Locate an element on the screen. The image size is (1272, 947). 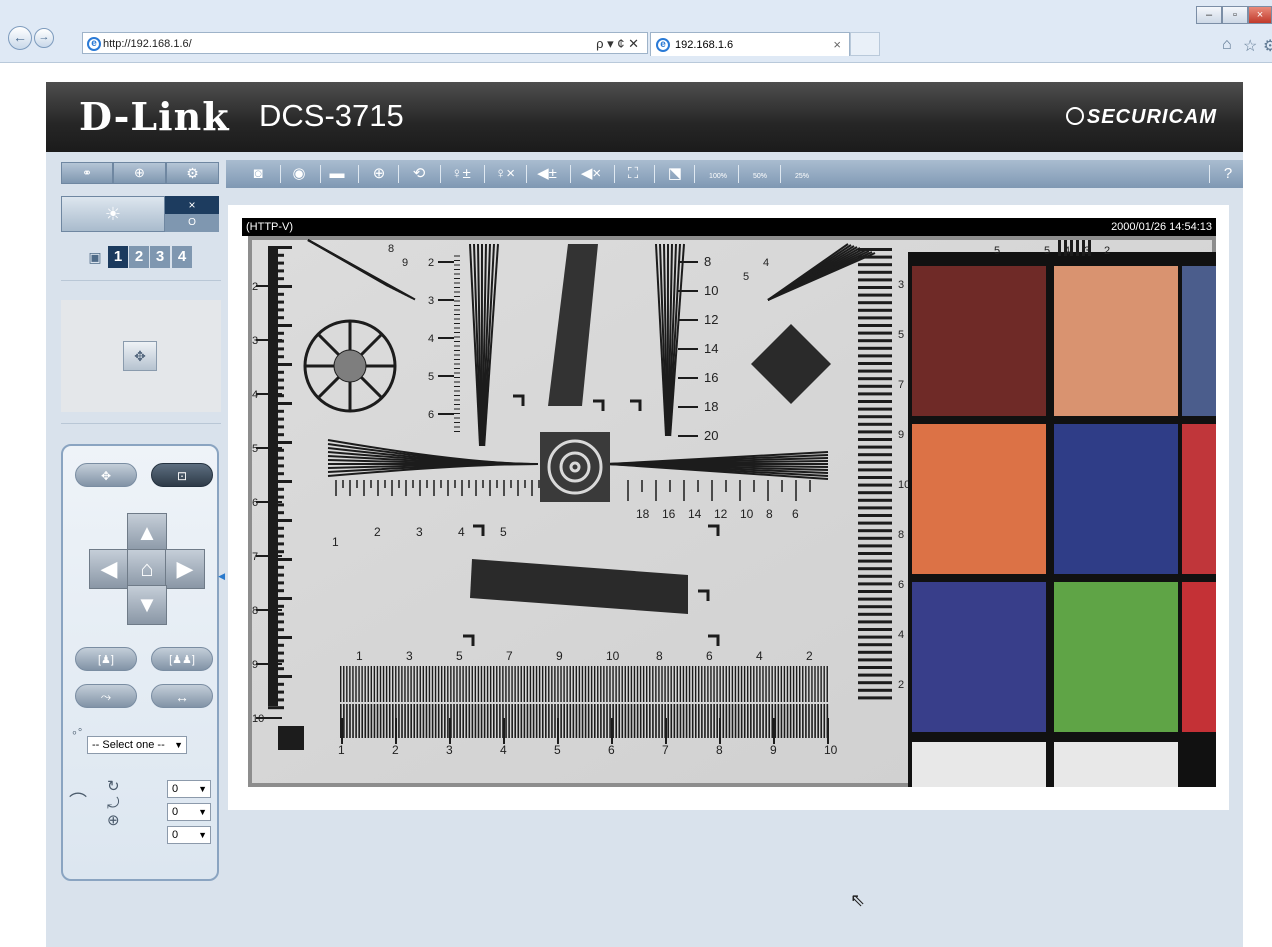
scale-tick is located at coordinates (276, 318).